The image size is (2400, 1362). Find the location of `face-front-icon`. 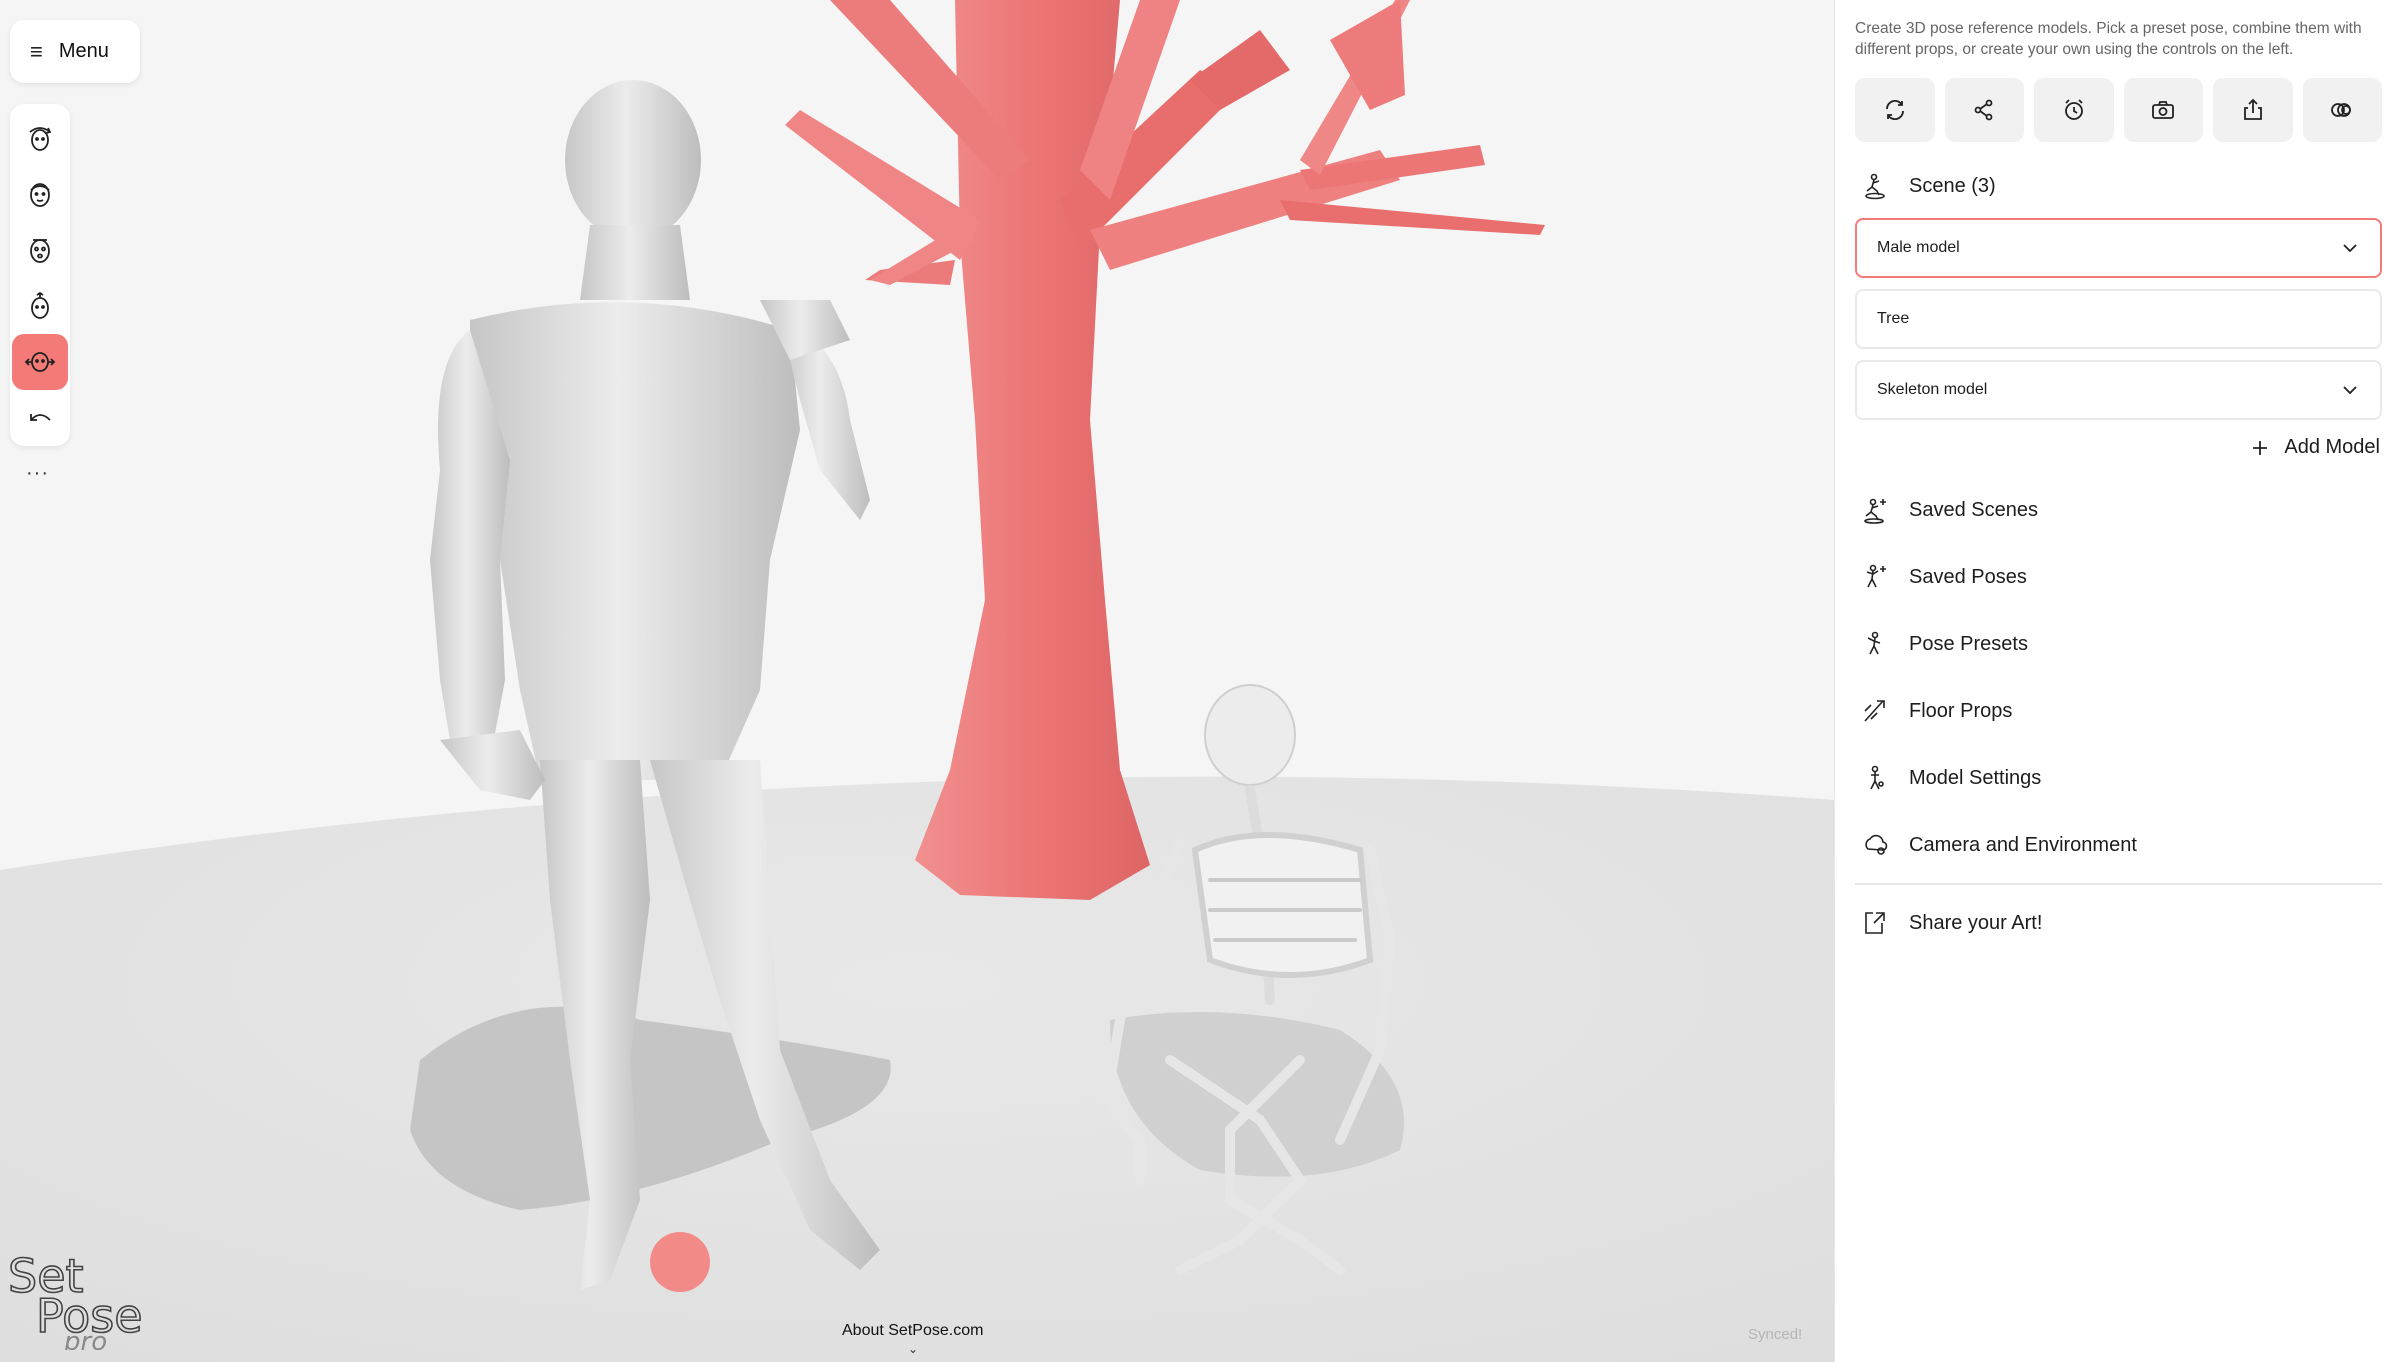

face-front-icon is located at coordinates (40, 195).